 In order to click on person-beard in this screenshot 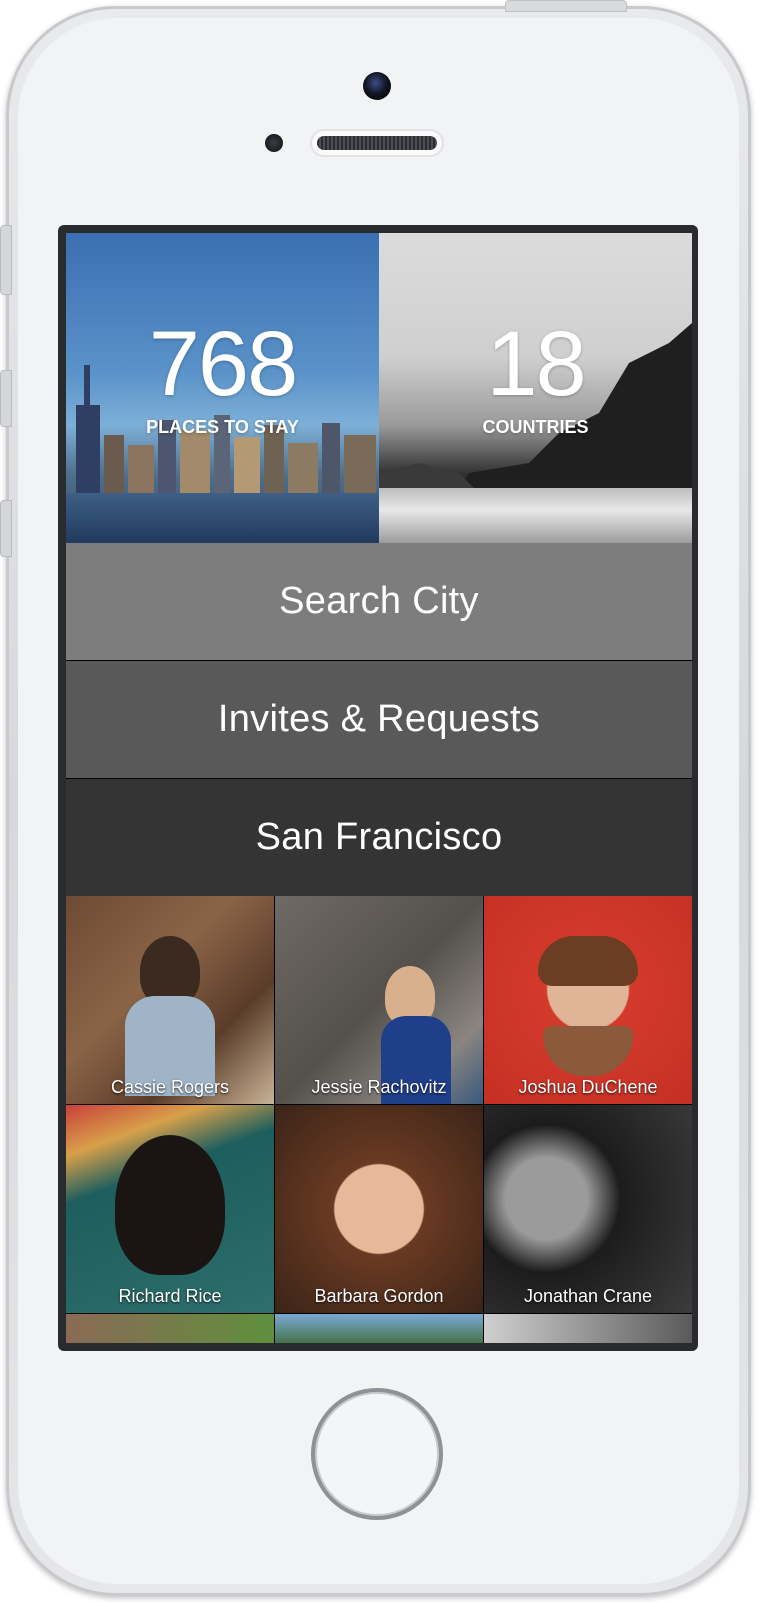, I will do `click(588, 1051)`.